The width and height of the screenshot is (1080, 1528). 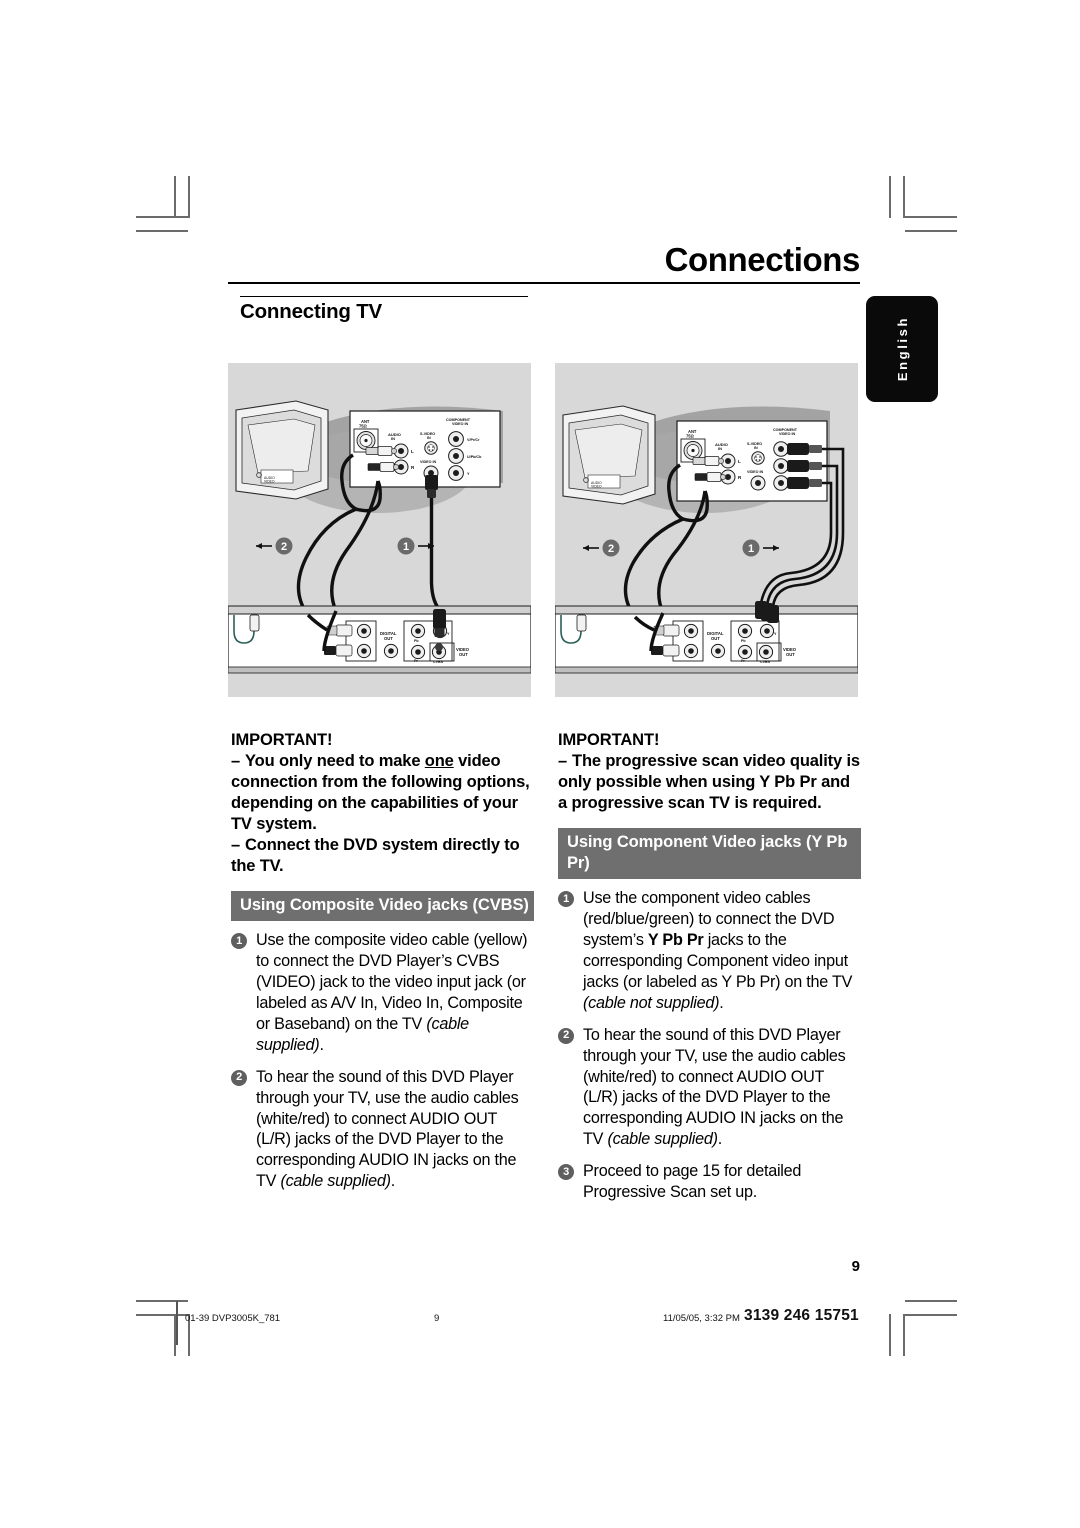 I want to click on chapter-title: Connections, so click(x=762, y=259).